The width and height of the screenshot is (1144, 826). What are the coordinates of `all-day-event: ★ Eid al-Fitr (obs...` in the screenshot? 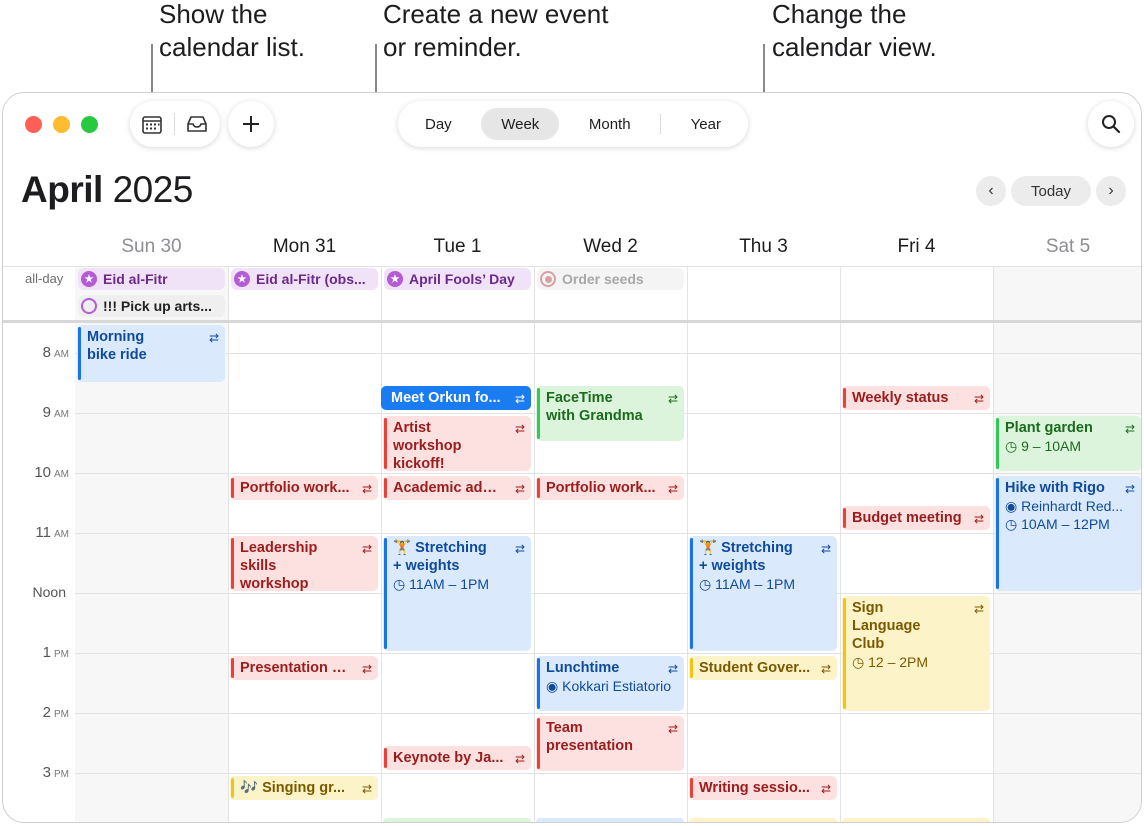 It's located at (304, 279).